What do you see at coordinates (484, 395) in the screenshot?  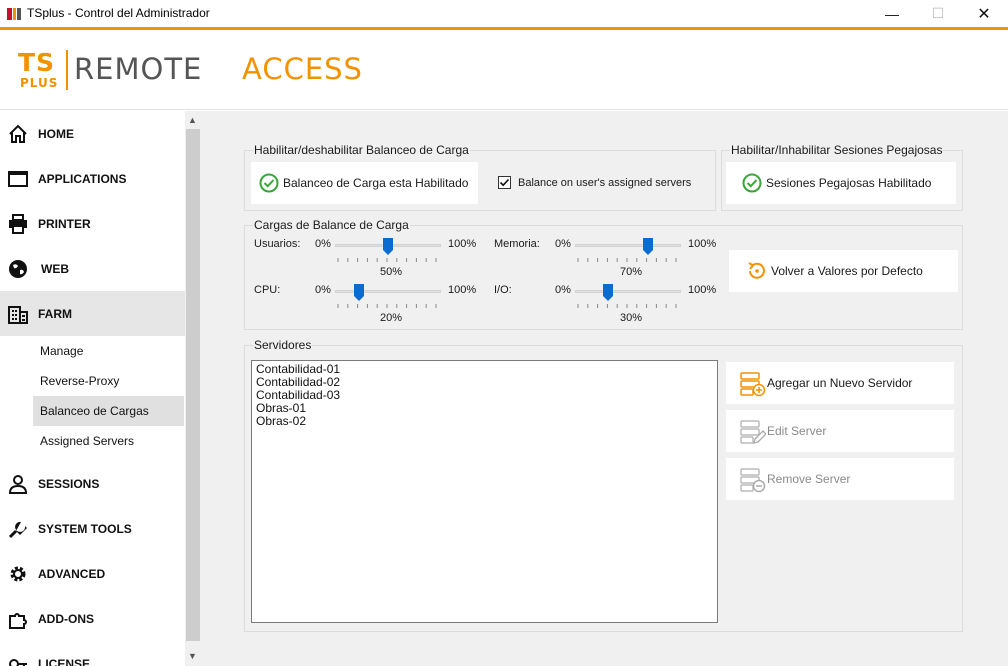 I see `list-item: Contabilidad-03` at bounding box center [484, 395].